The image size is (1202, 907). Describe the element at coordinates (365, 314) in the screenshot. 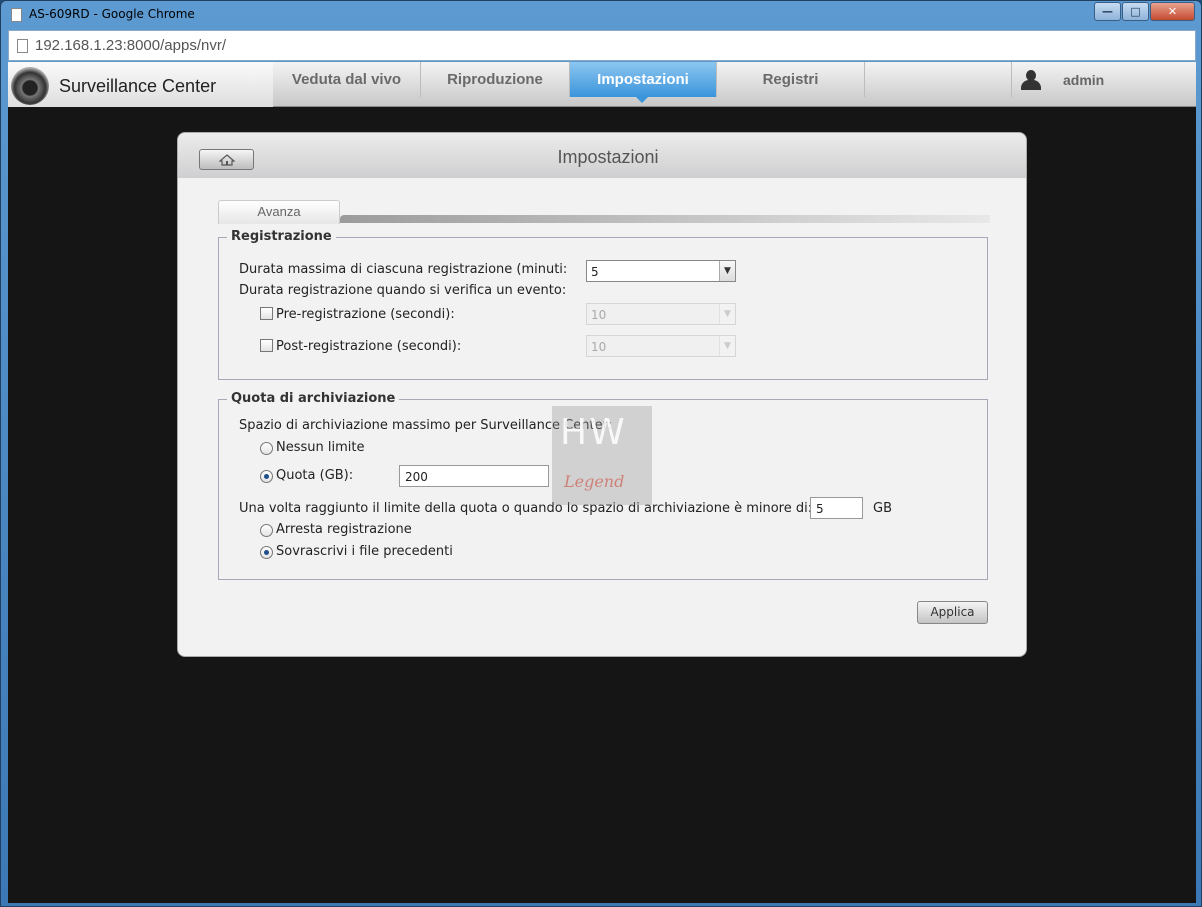

I see `pre-recording-label: Pre-registrazione (secondi):` at that location.